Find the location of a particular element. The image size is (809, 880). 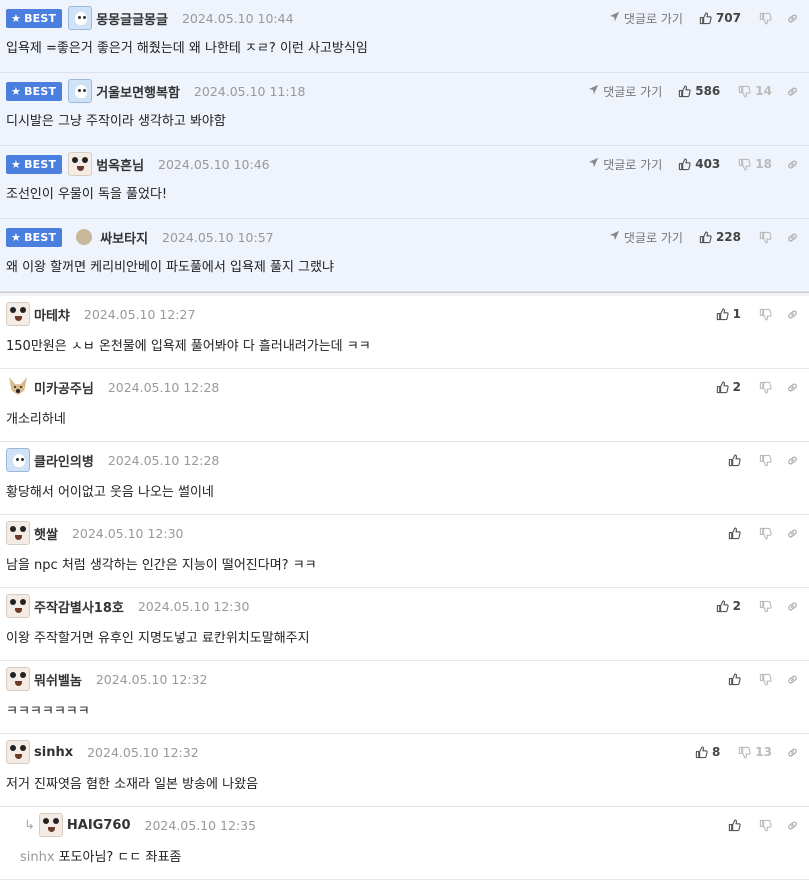

user-nickname: 주작감별사18호 is located at coordinates (79, 606).